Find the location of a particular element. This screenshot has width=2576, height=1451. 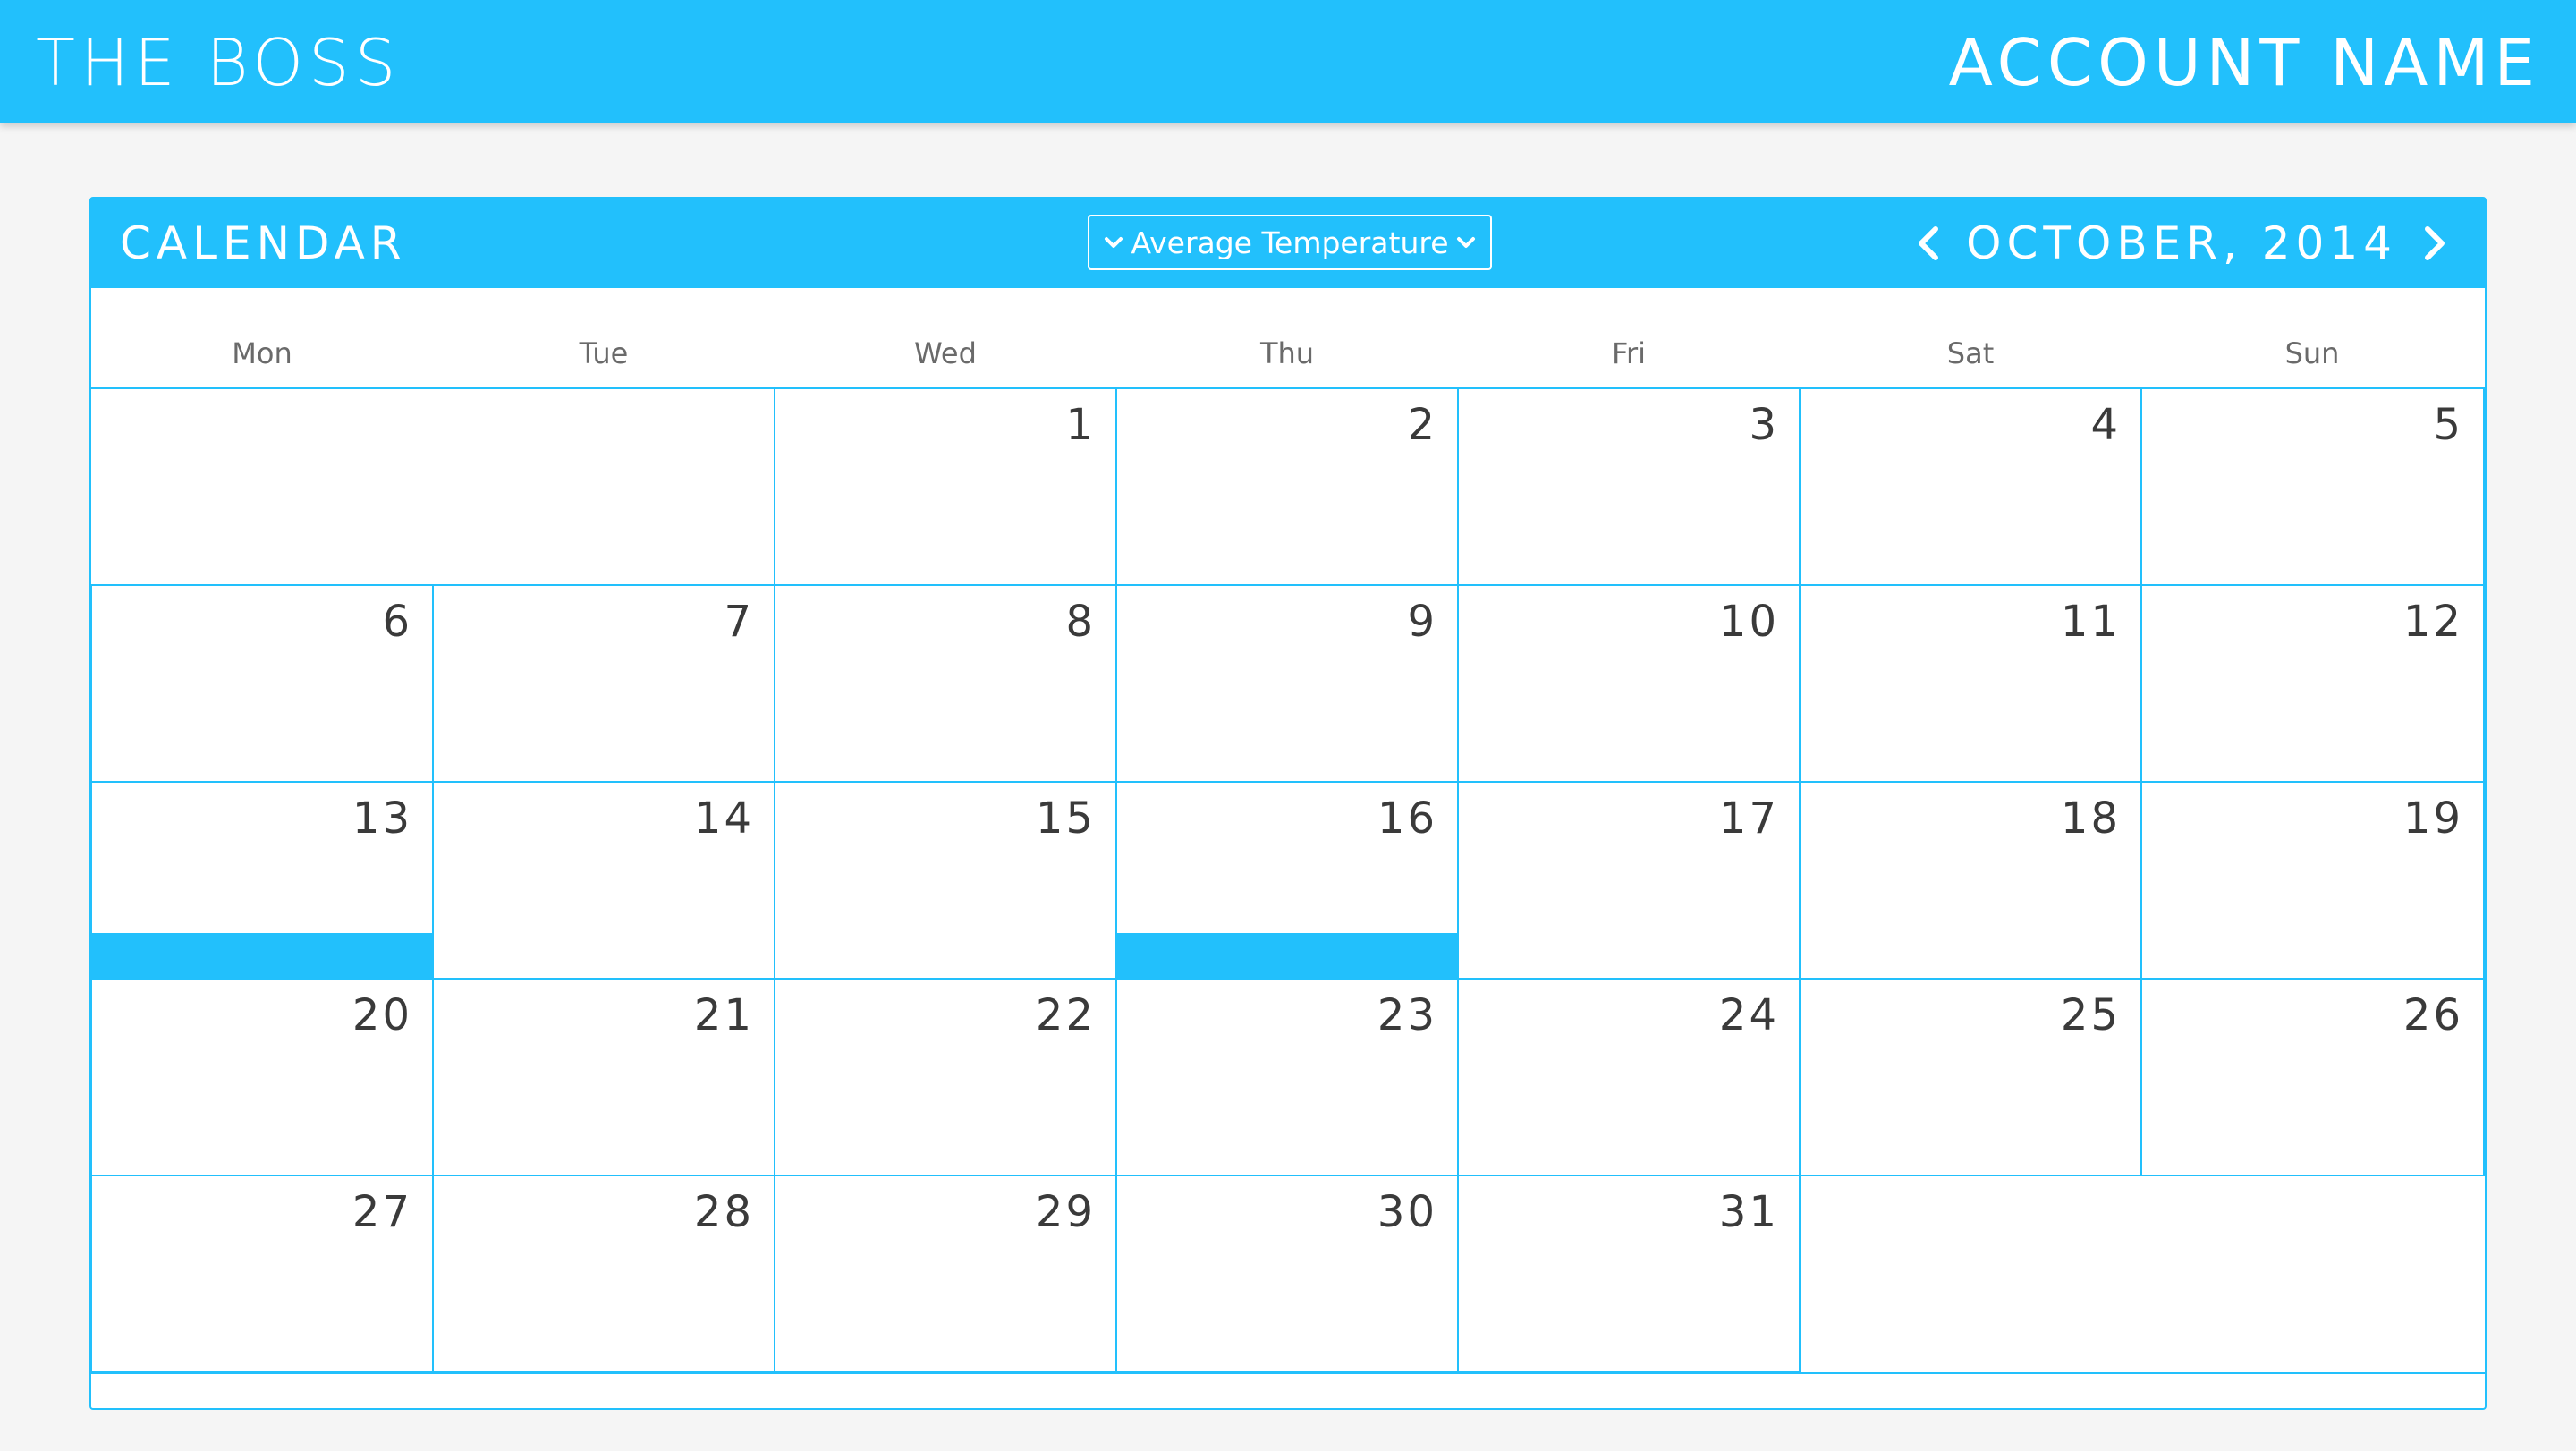

prev-month-button is located at coordinates (1928, 243).